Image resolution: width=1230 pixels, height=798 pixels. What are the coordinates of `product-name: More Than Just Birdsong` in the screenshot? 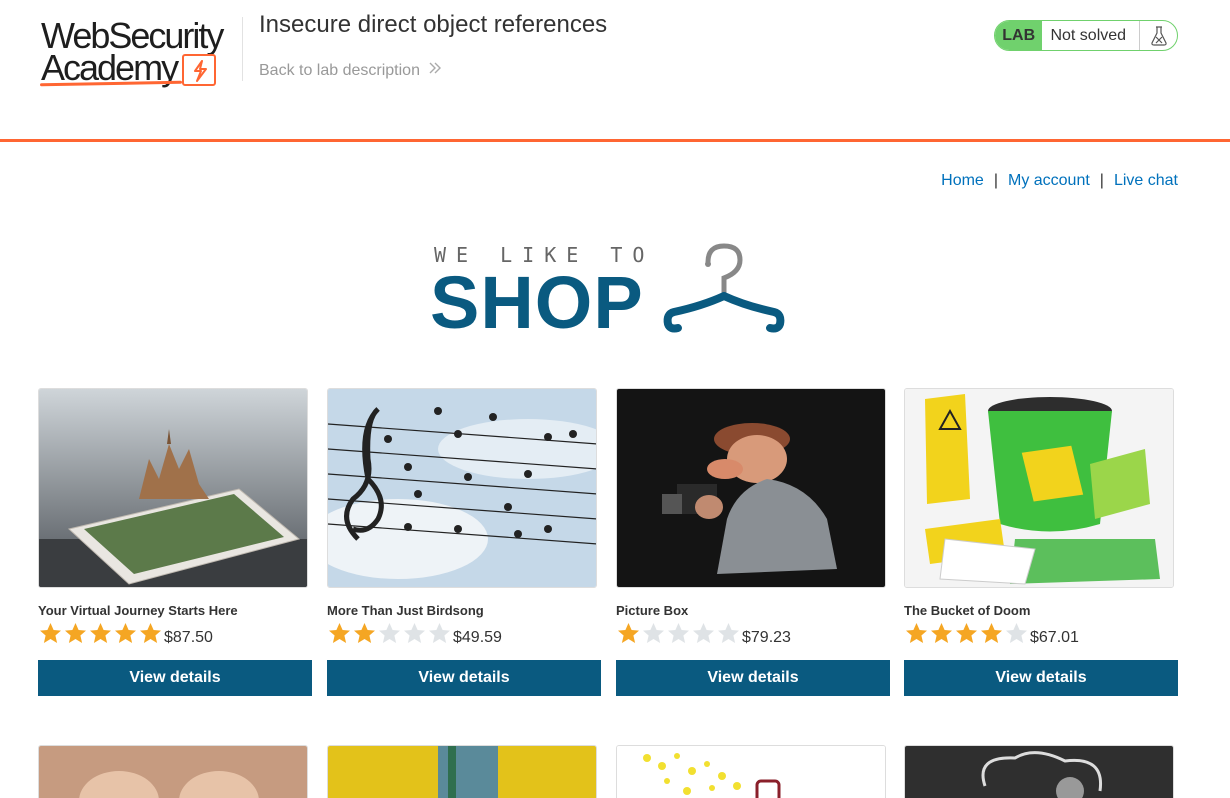 It's located at (405, 610).